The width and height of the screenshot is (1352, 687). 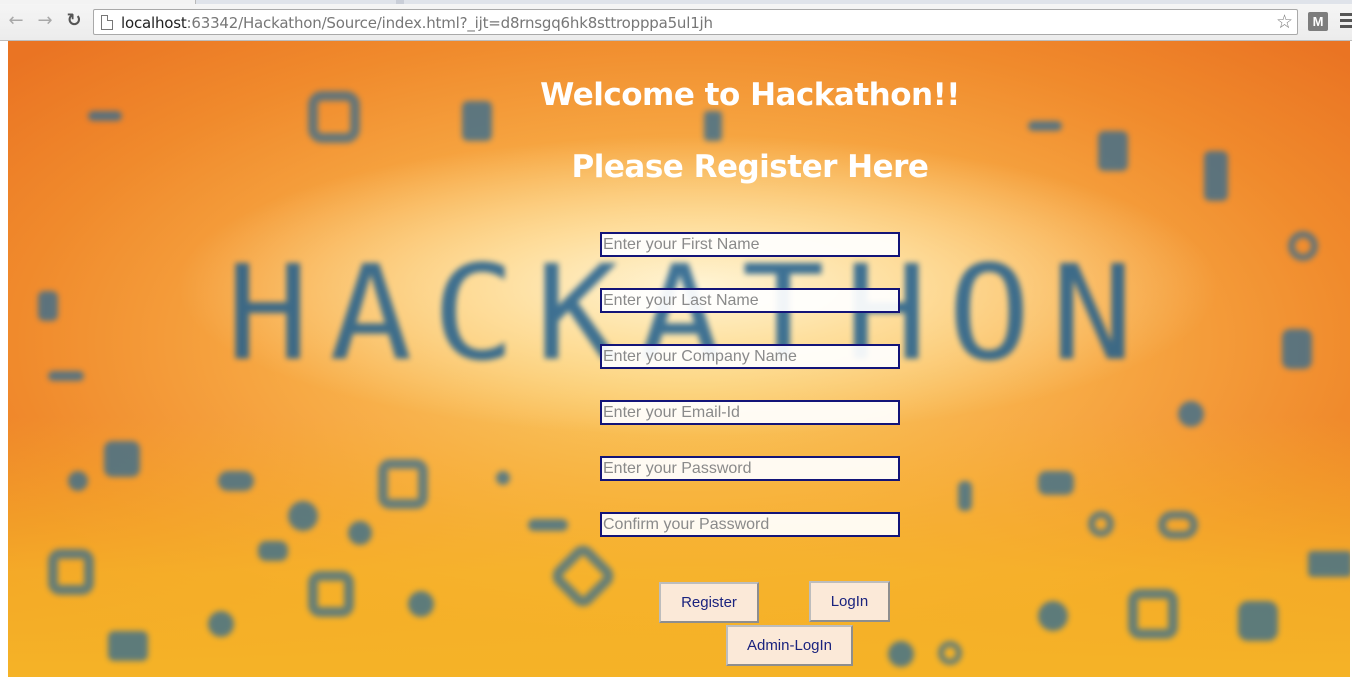 I want to click on email-input, so click(x=750, y=412).